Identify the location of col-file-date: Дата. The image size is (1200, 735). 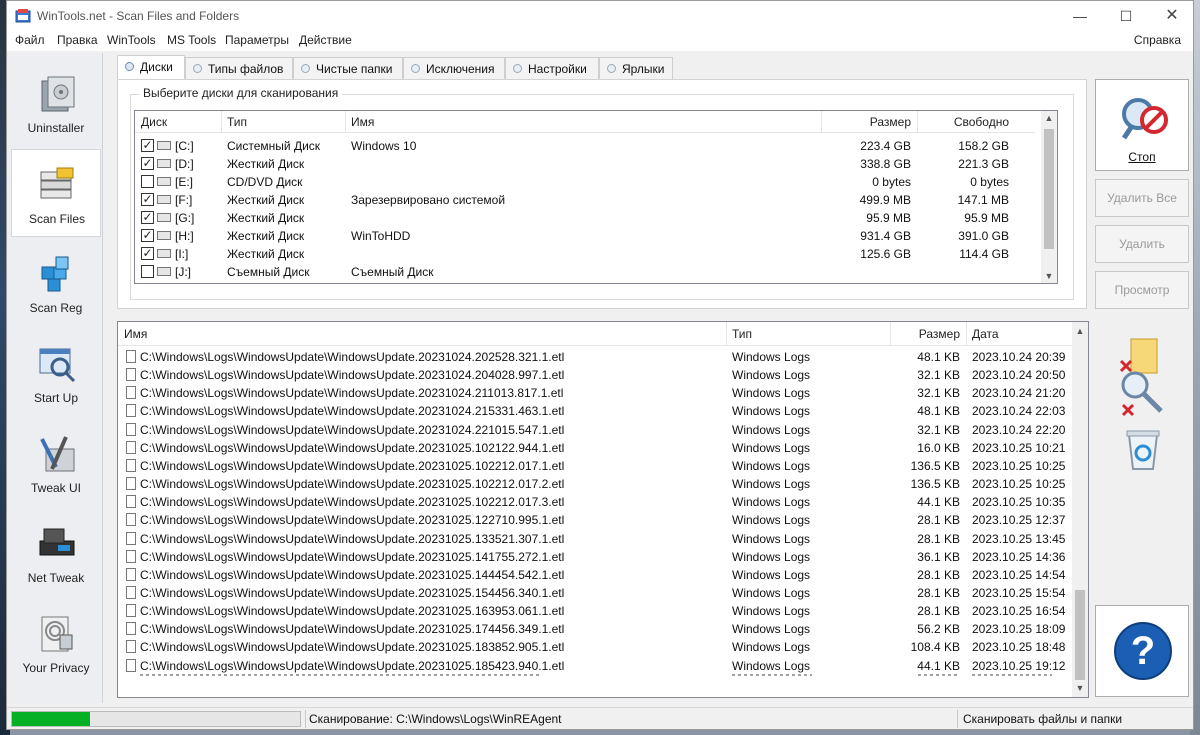
(985, 334).